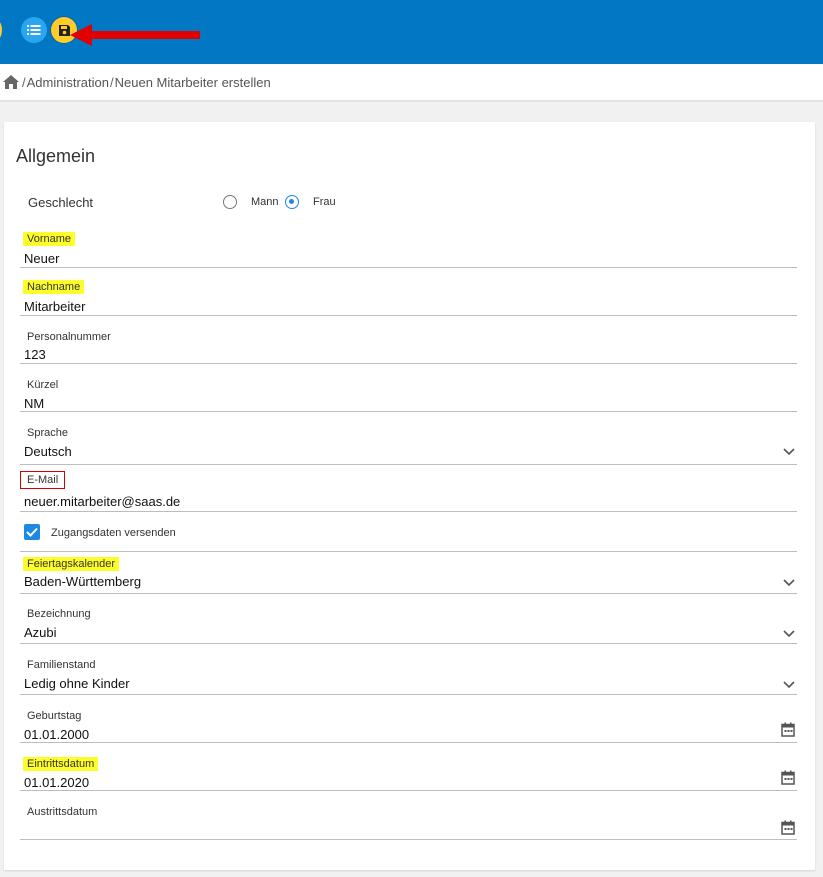 The width and height of the screenshot is (823, 877). I want to click on breadcrumb-administration: Administration, so click(68, 82).